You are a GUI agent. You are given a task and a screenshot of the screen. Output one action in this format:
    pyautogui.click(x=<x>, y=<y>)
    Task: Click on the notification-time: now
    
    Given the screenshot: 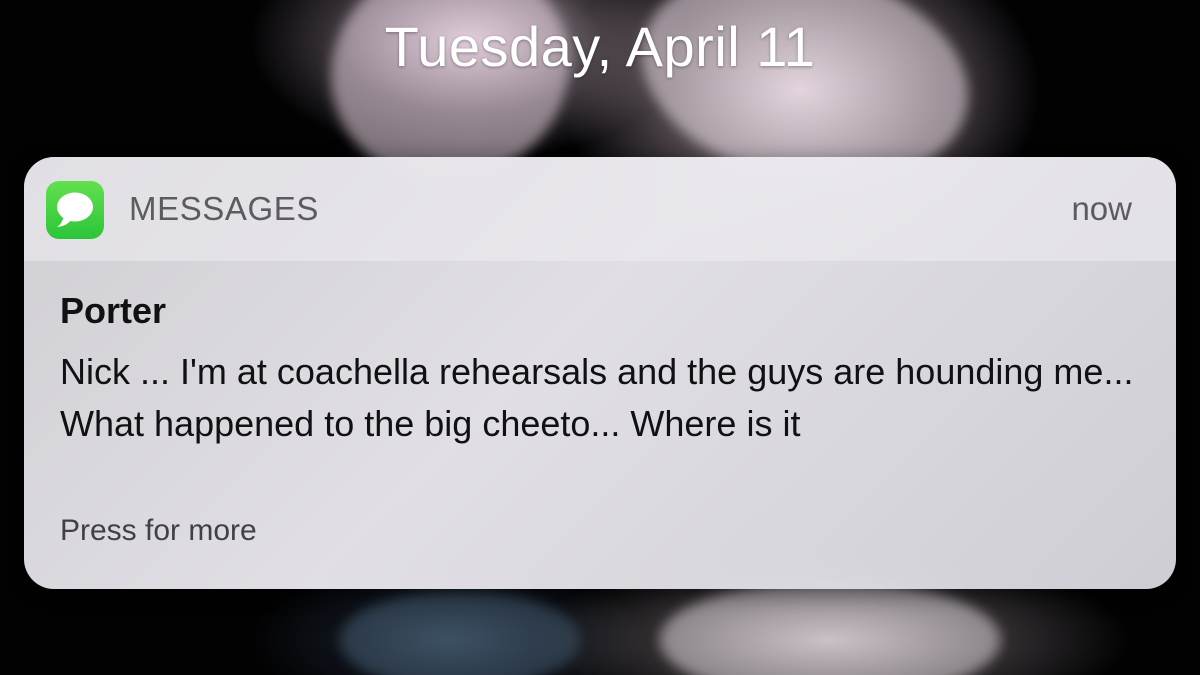 What is the action you would take?
    pyautogui.click(x=1101, y=208)
    